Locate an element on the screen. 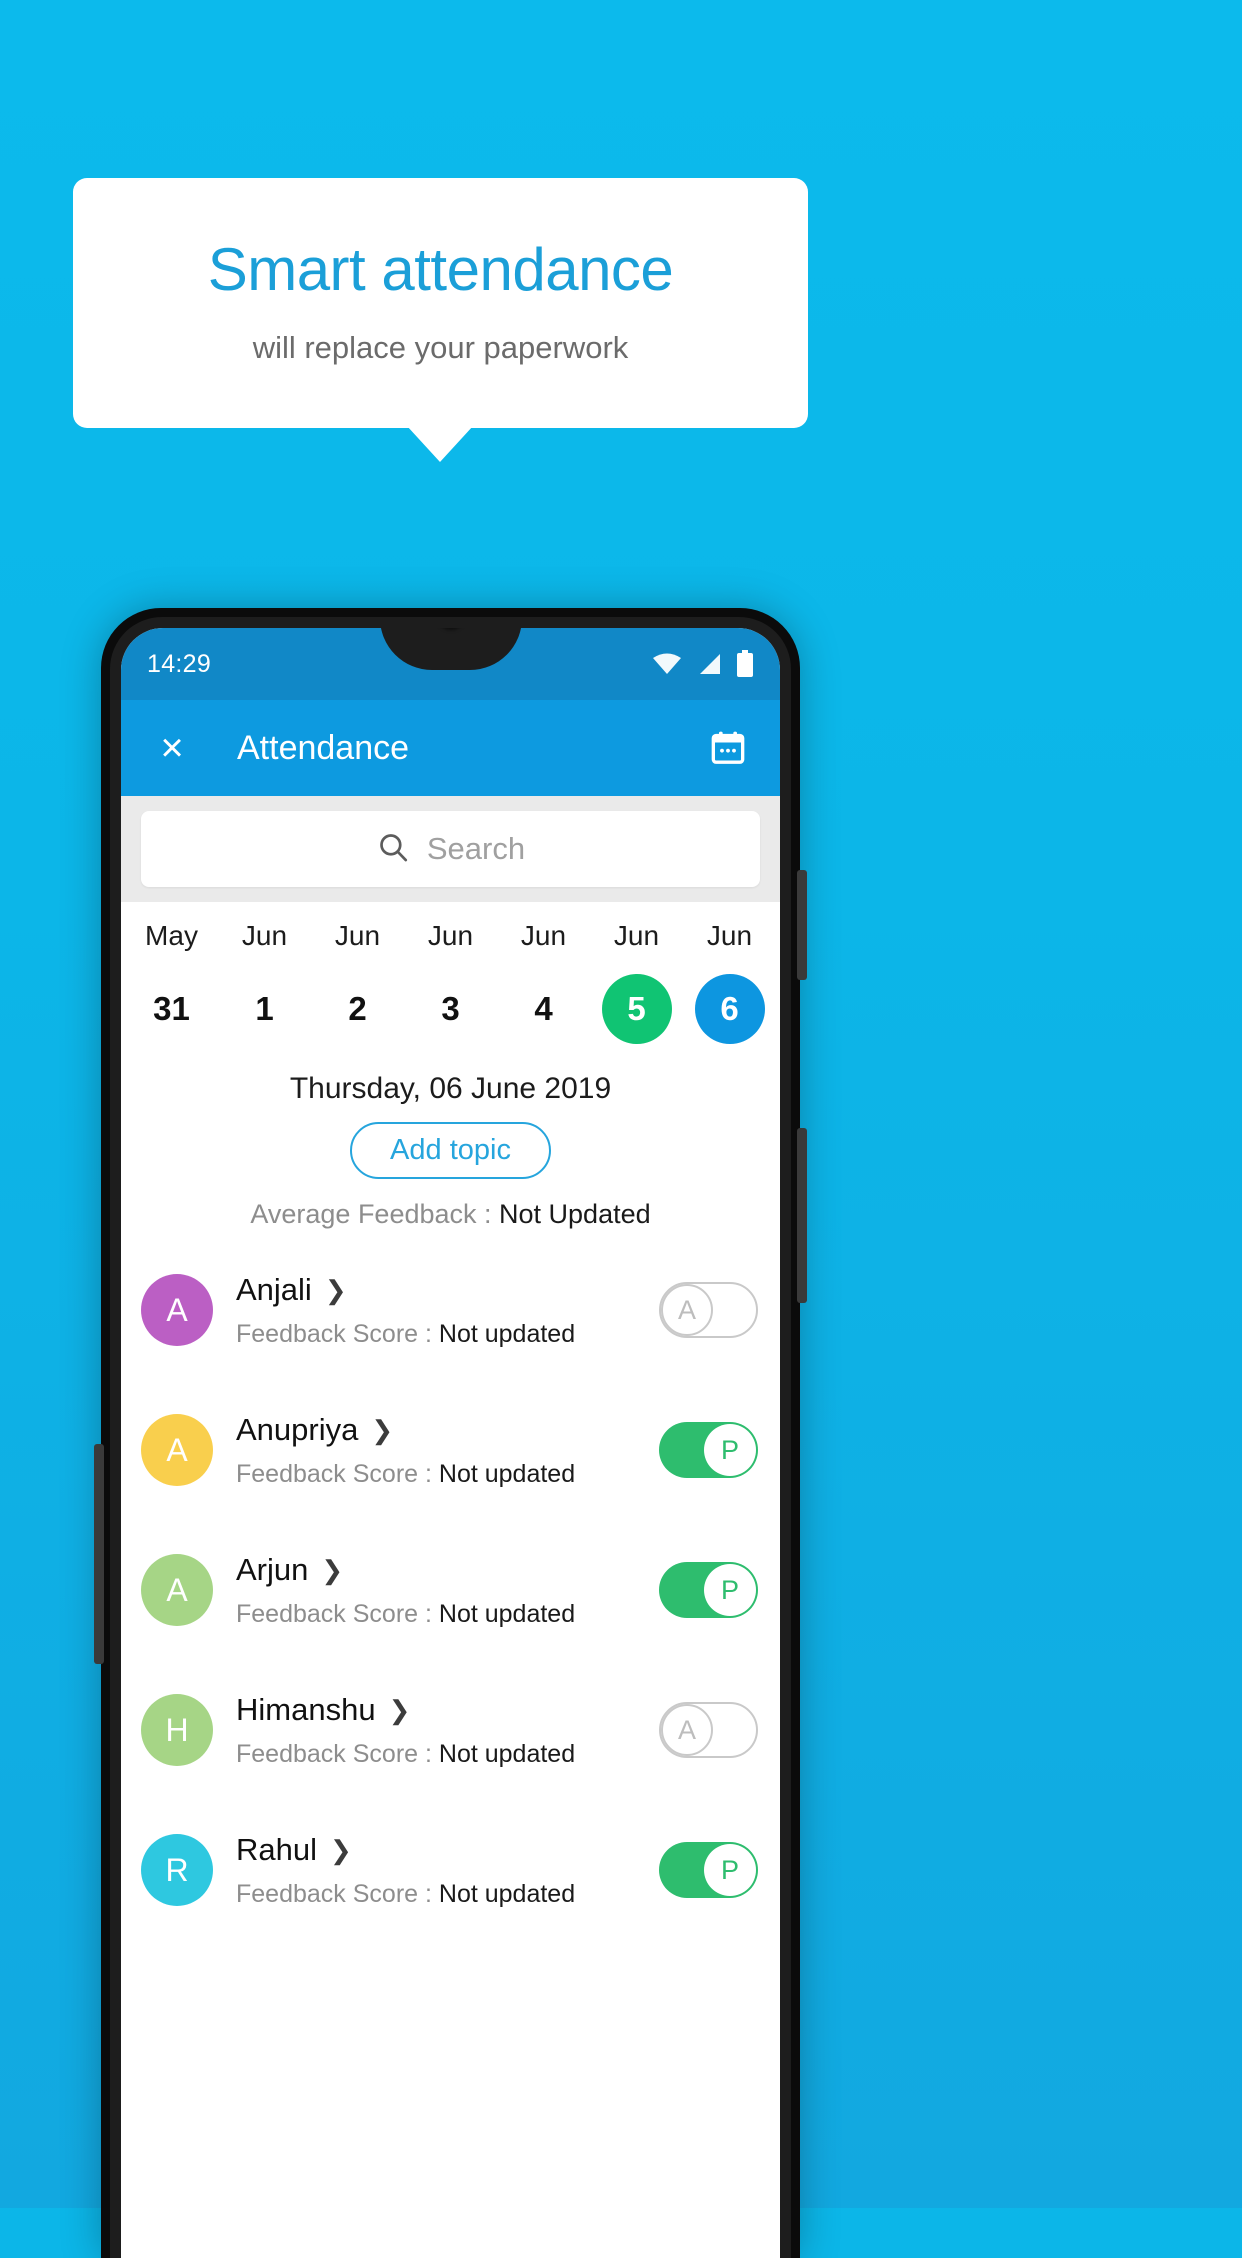 The height and width of the screenshot is (2258, 1242). student-name-line: Rahul ❯ is located at coordinates (447, 1850).